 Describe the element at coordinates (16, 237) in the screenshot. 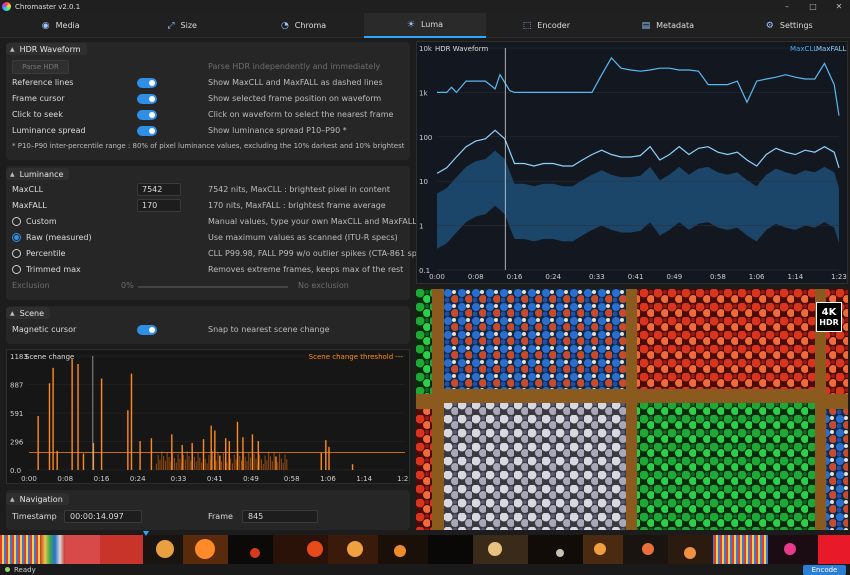

I see `raw-measured-radio` at that location.